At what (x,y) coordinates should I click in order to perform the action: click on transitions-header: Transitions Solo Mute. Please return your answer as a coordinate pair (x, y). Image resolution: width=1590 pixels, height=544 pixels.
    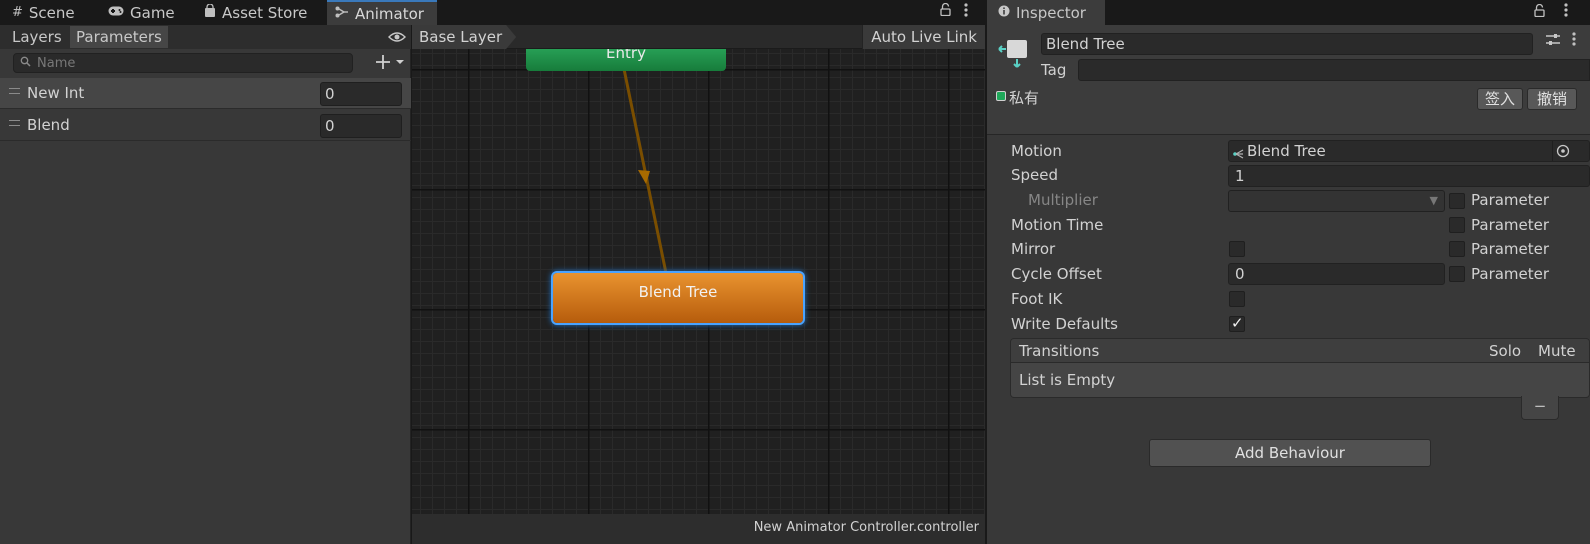
    Looking at the image, I should click on (1300, 351).